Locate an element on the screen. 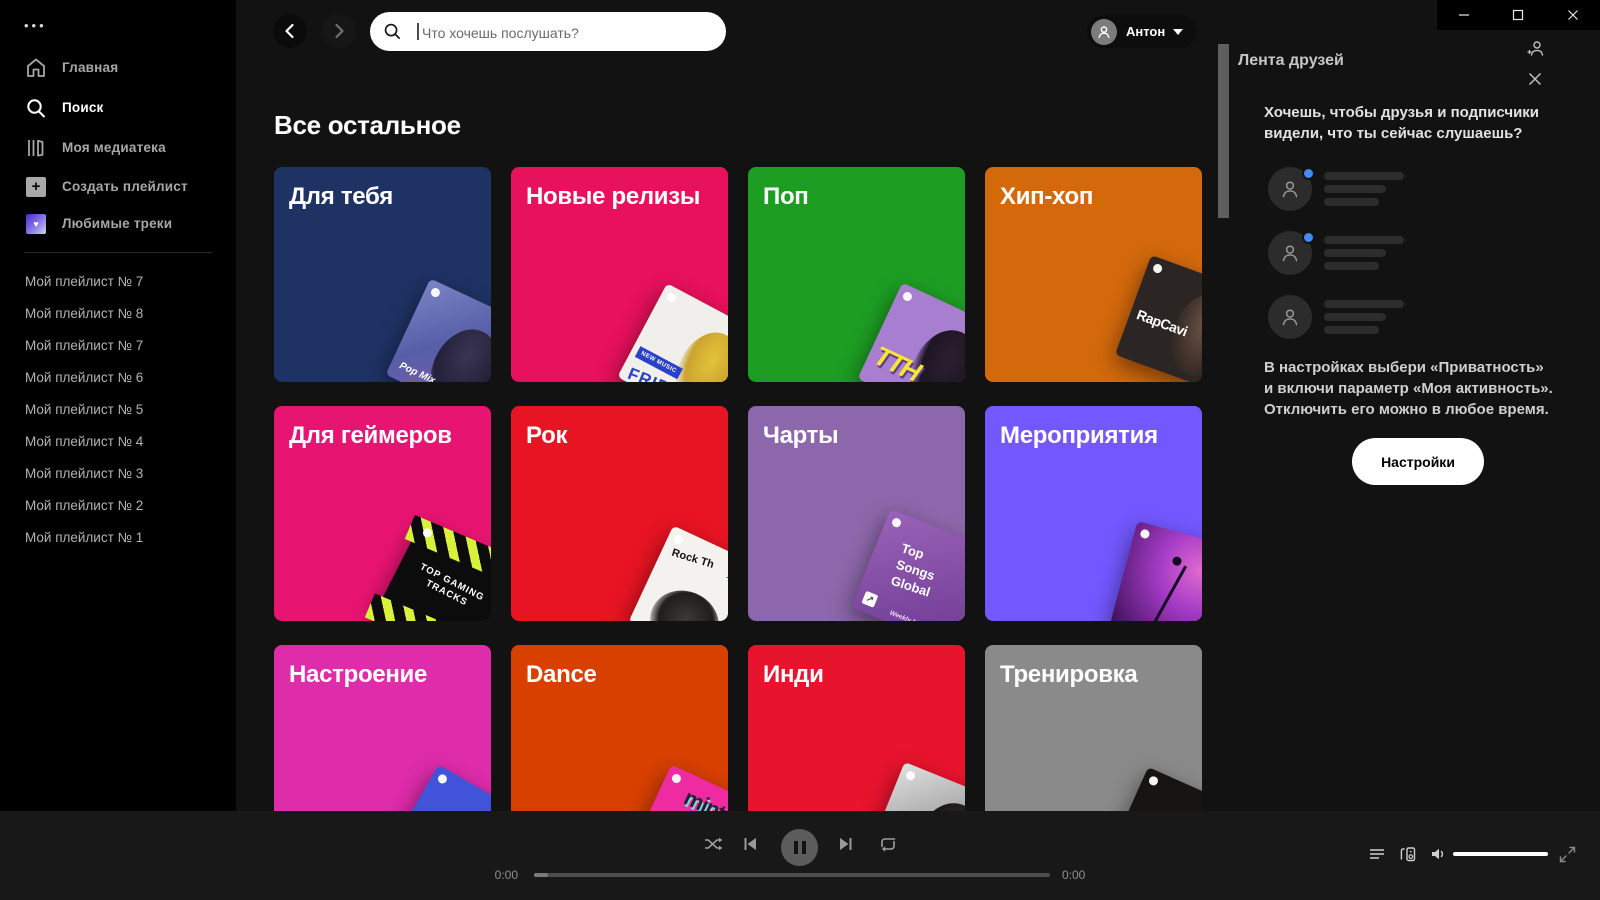  playlist-item: Мой плейлист № 2 is located at coordinates (118, 505).